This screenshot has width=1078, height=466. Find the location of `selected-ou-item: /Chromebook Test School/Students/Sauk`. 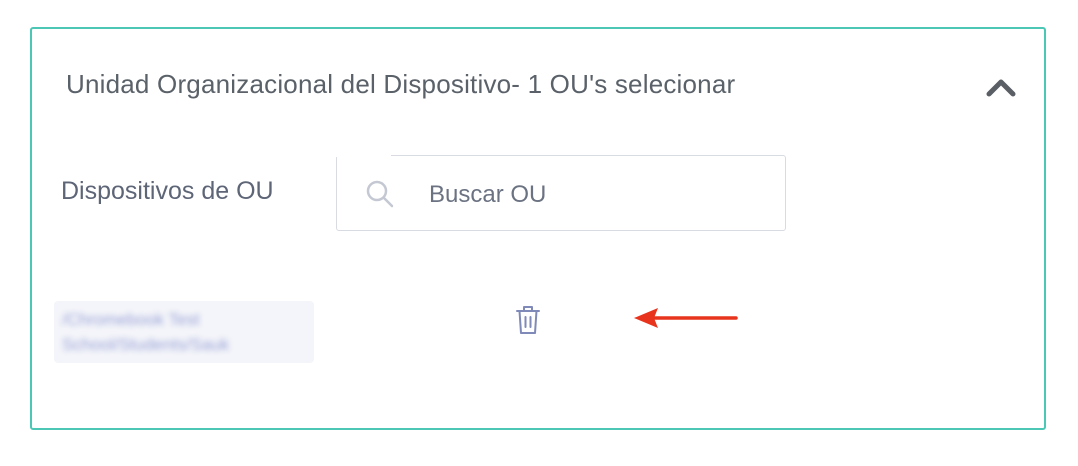

selected-ou-item: /Chromebook Test School/Students/Sauk is located at coordinates (184, 332).